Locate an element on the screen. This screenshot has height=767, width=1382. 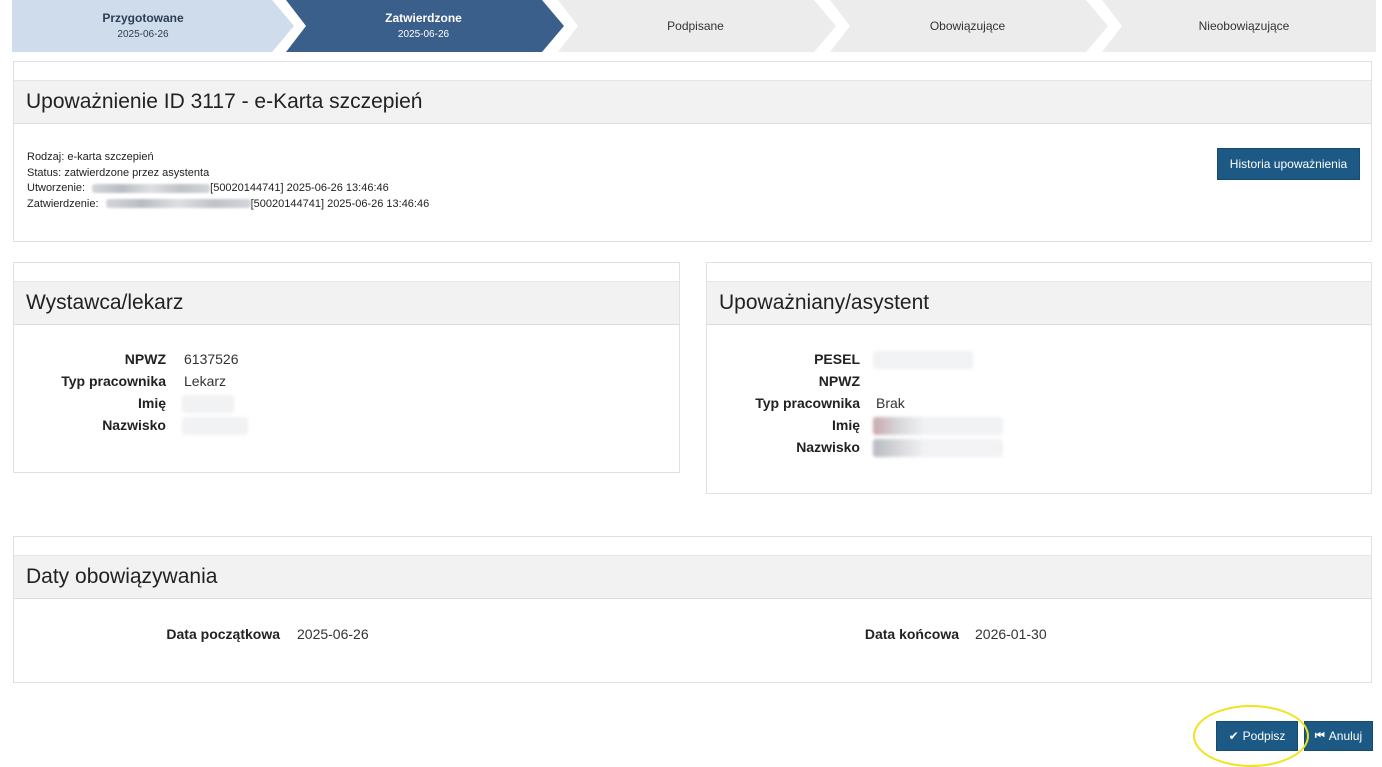
issuer-npwz-label: NPWZ is located at coordinates (145, 359).